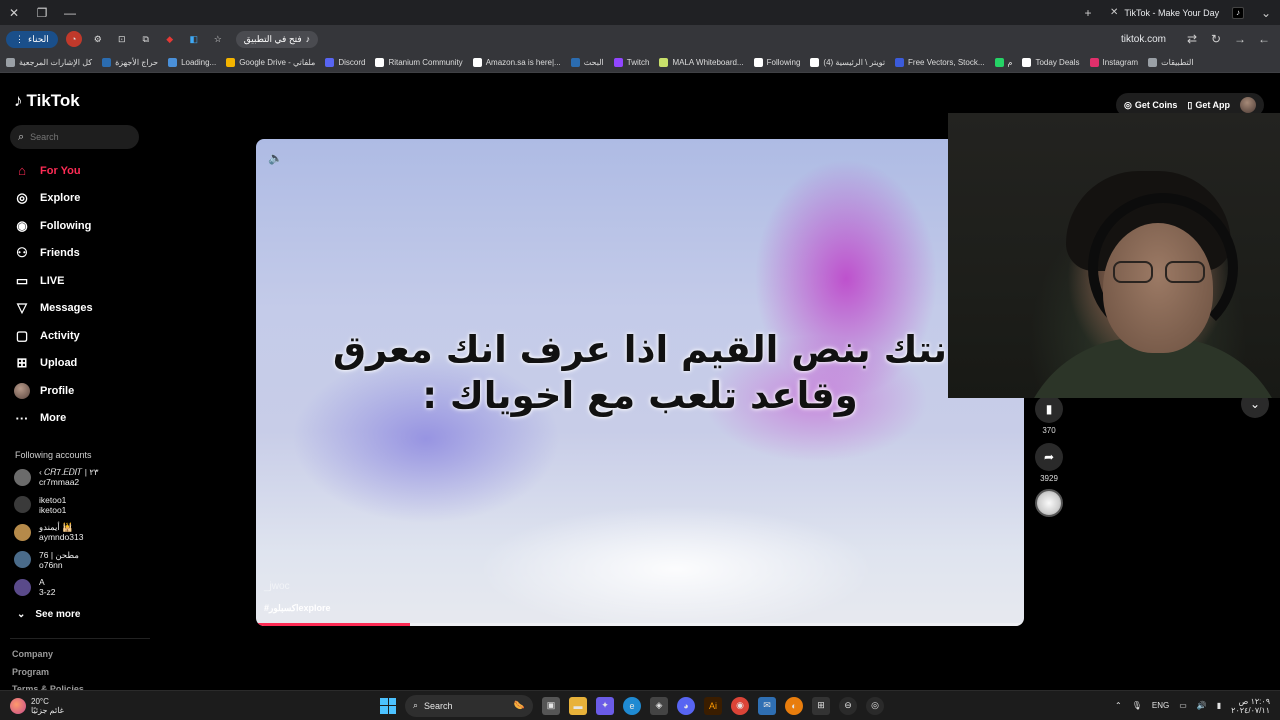 This screenshot has width=1280, height=720. What do you see at coordinates (84, 281) in the screenshot?
I see `sidebar-item-live: ▭ LIVE` at bounding box center [84, 281].